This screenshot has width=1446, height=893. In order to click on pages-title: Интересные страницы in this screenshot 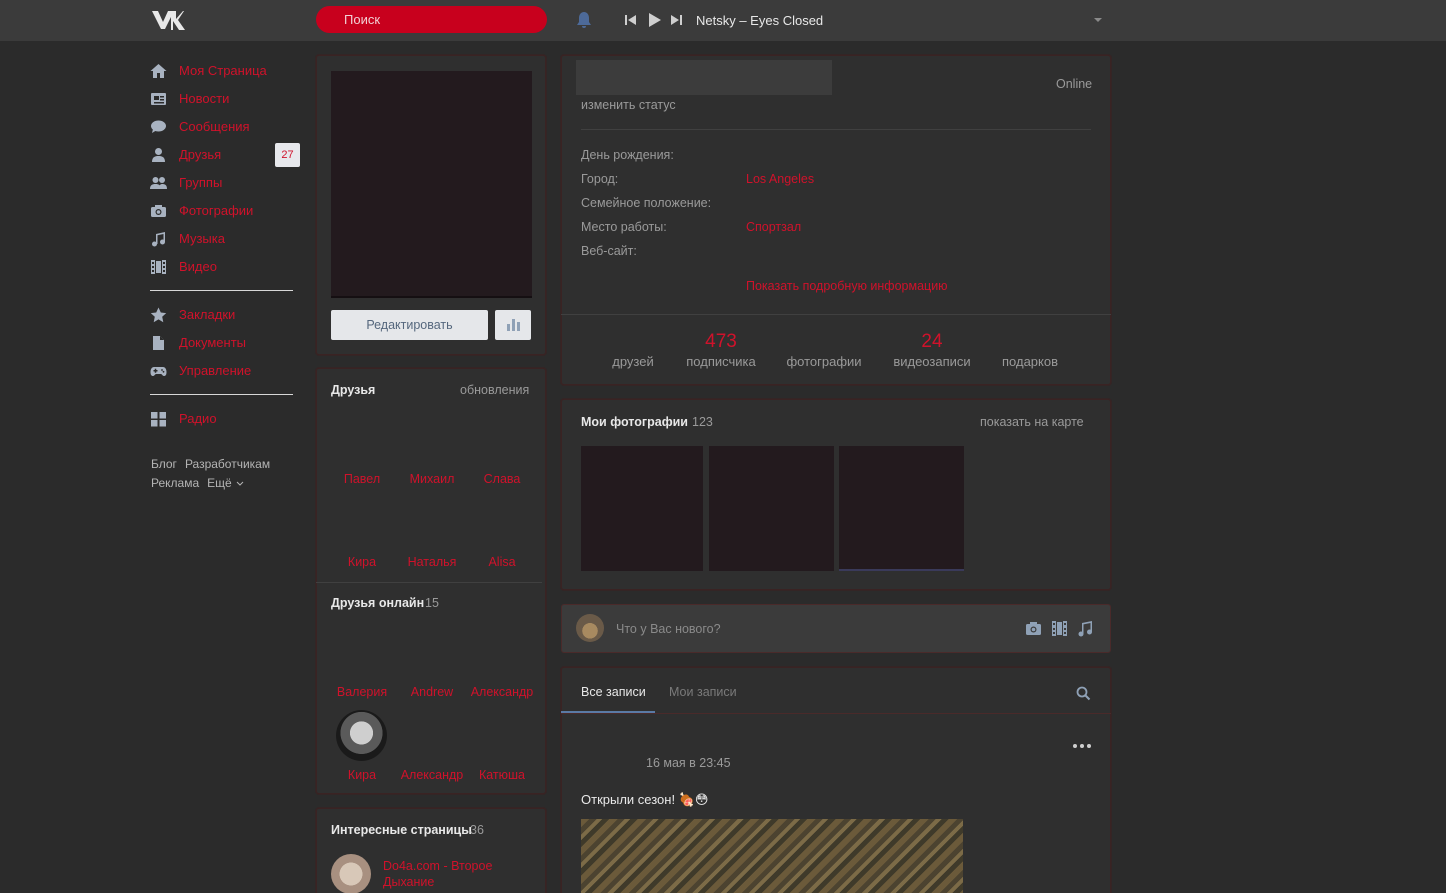, I will do `click(401, 830)`.